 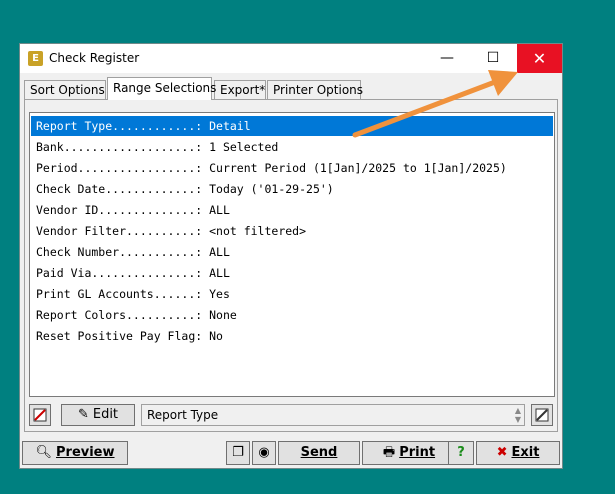 What do you see at coordinates (98, 415) in the screenshot?
I see `edit-button: ✎ Edit` at bounding box center [98, 415].